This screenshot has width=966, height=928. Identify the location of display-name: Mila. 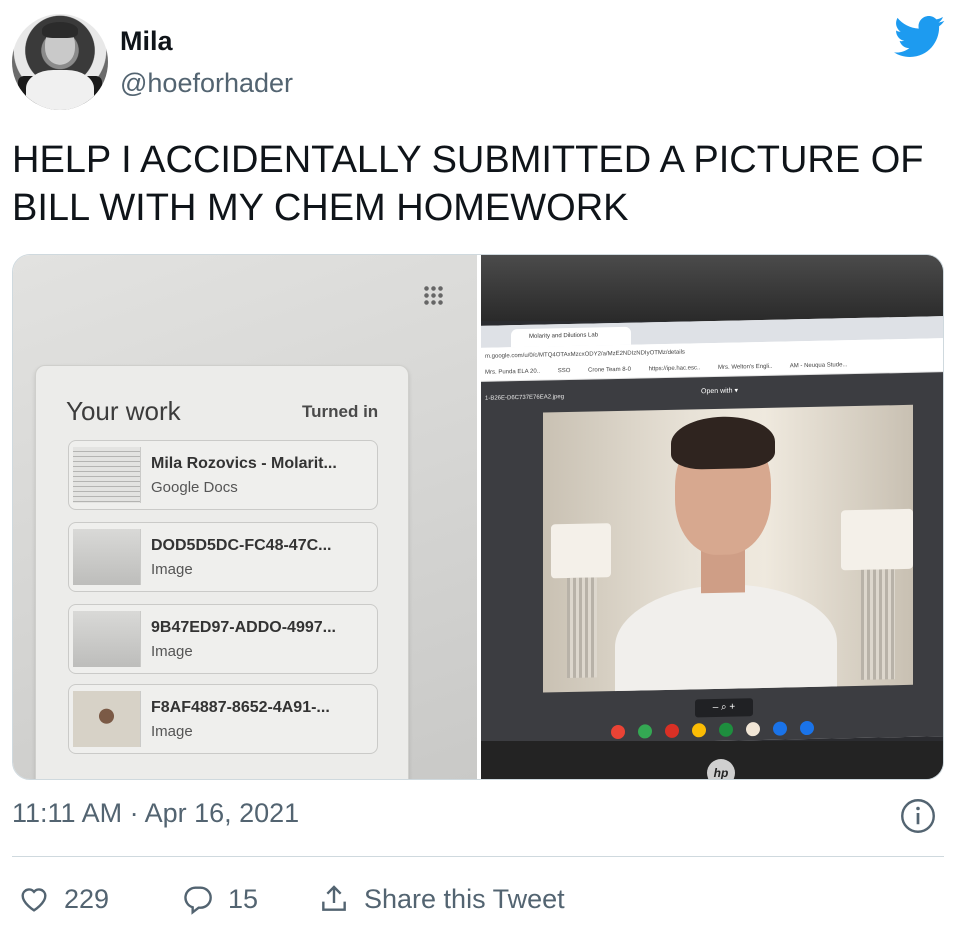
(146, 41).